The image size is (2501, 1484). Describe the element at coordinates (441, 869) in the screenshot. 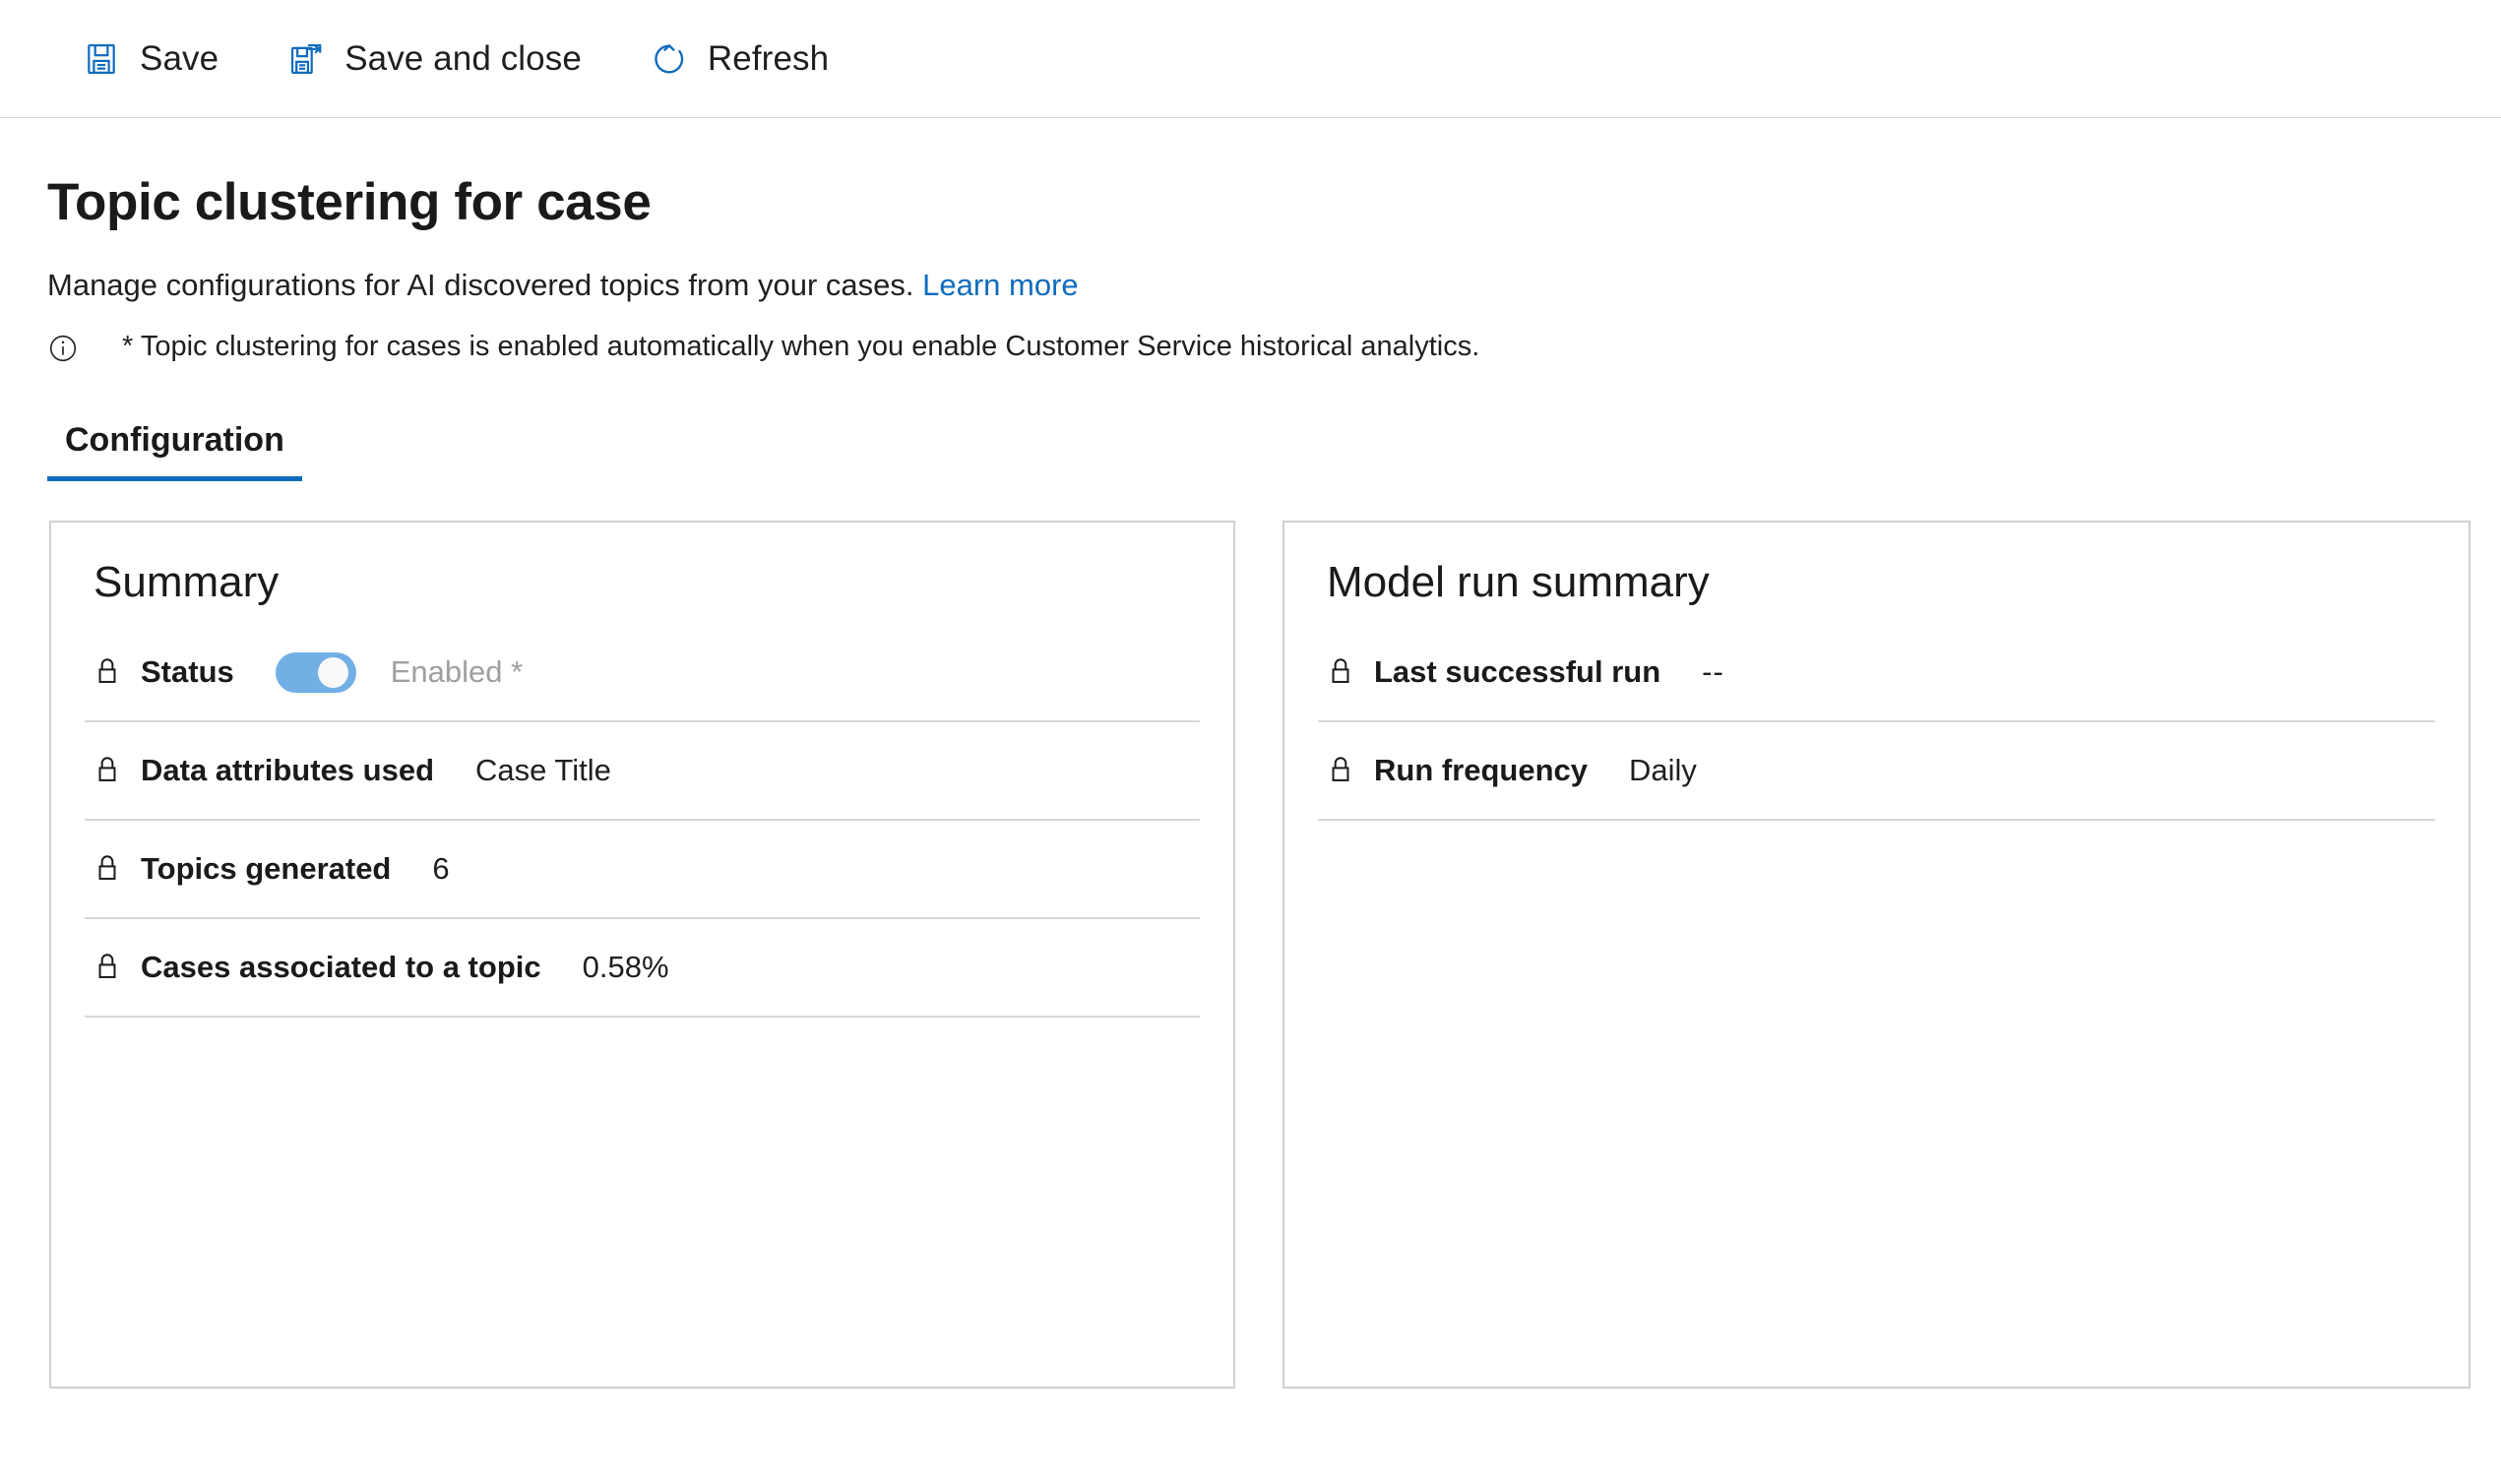

I see `topics-generated-value: 6` at that location.